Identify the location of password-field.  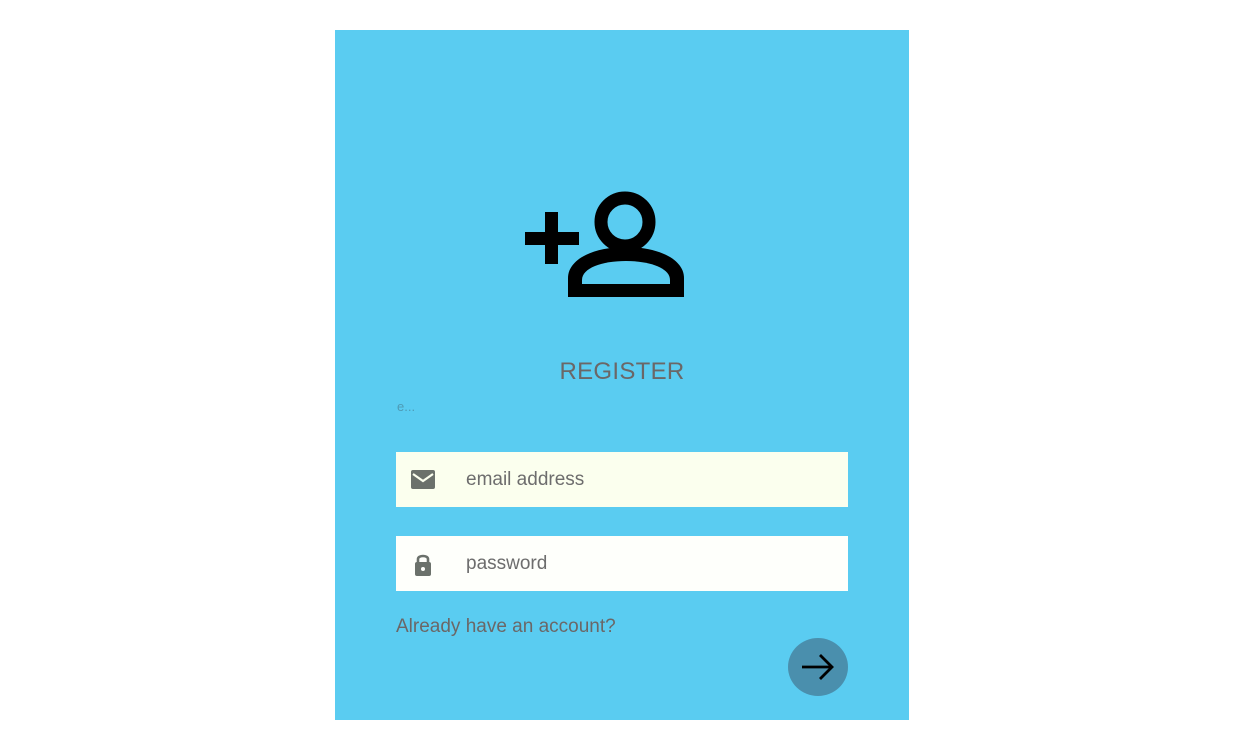
(622, 563).